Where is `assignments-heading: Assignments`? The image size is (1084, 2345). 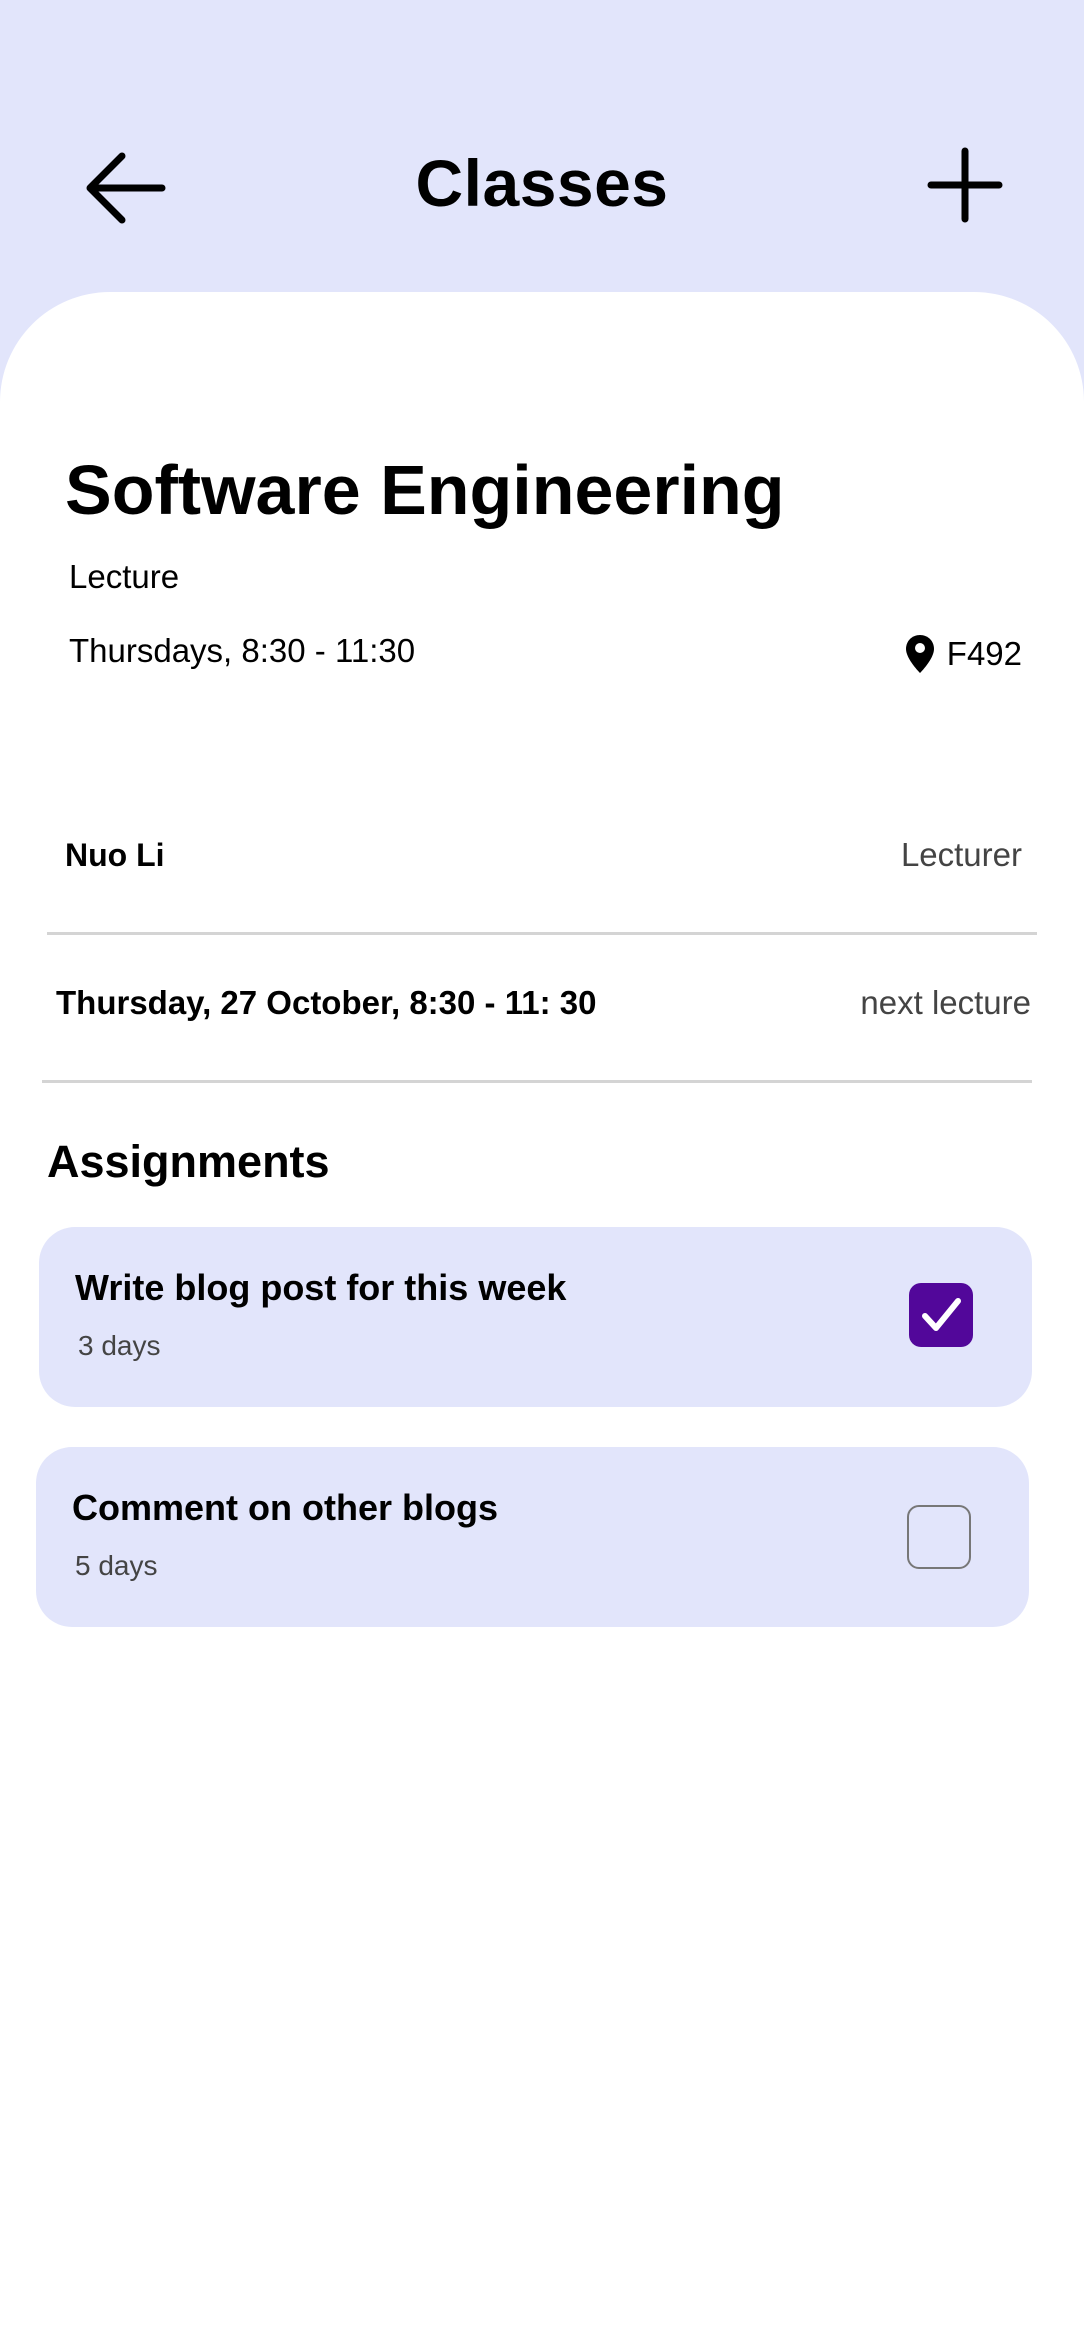
assignments-heading: Assignments is located at coordinates (188, 1161).